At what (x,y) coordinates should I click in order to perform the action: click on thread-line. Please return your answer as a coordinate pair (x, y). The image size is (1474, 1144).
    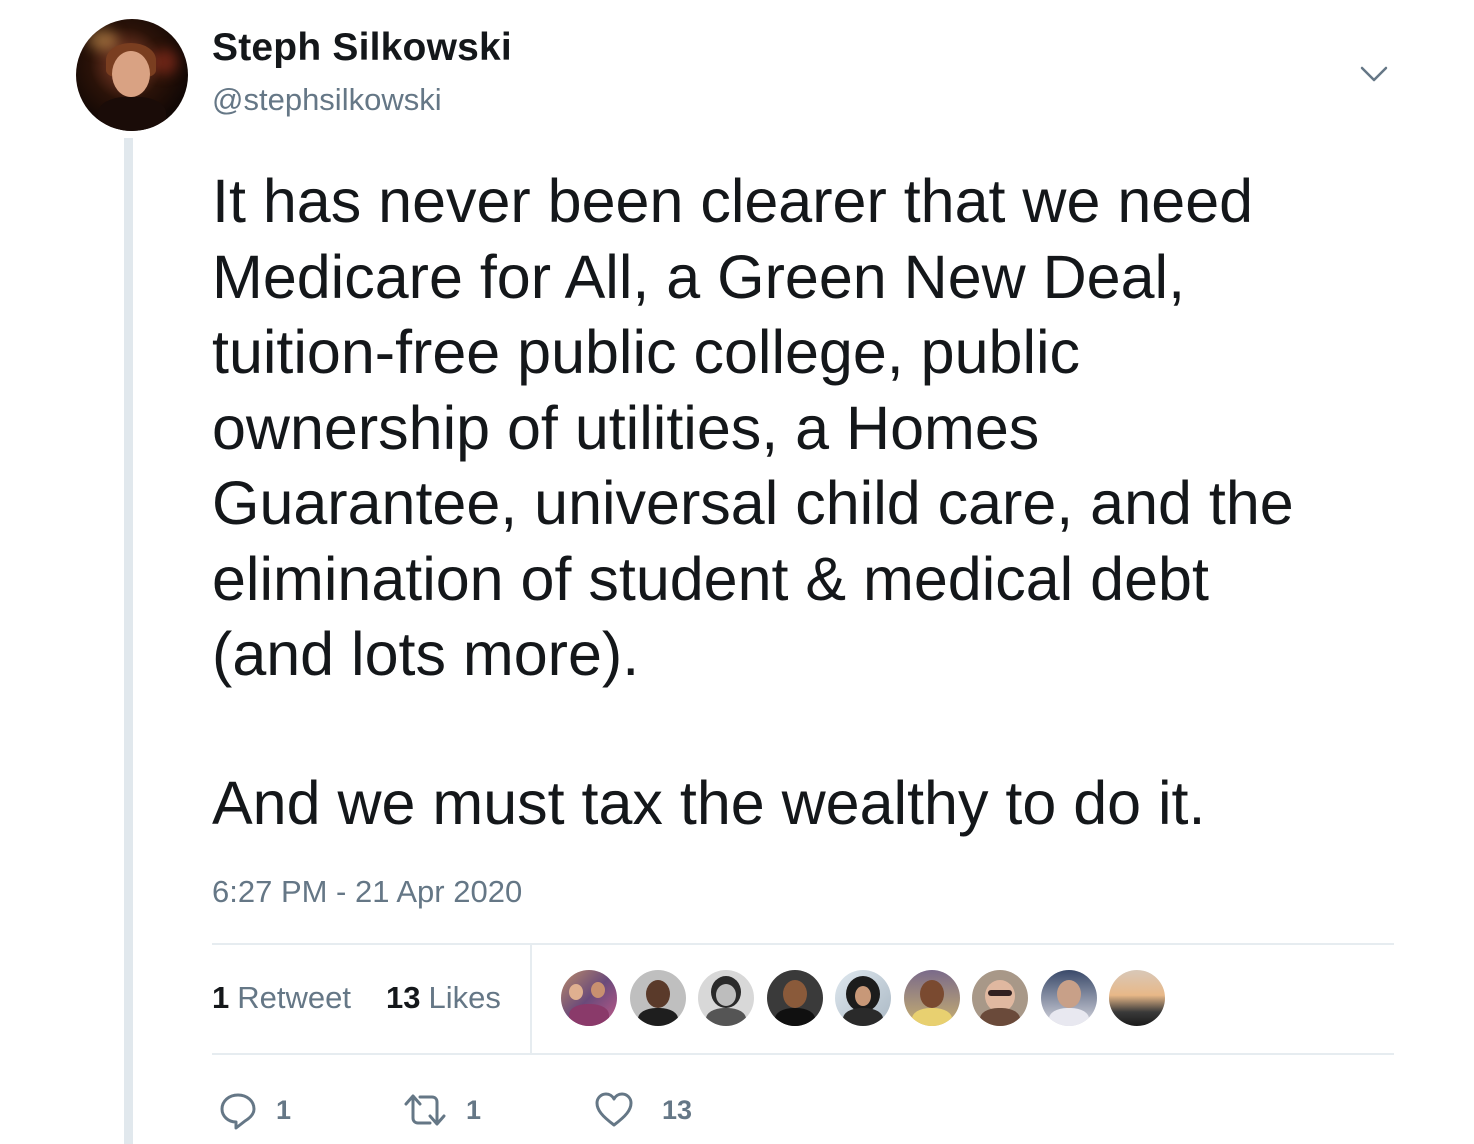
    Looking at the image, I should click on (128, 641).